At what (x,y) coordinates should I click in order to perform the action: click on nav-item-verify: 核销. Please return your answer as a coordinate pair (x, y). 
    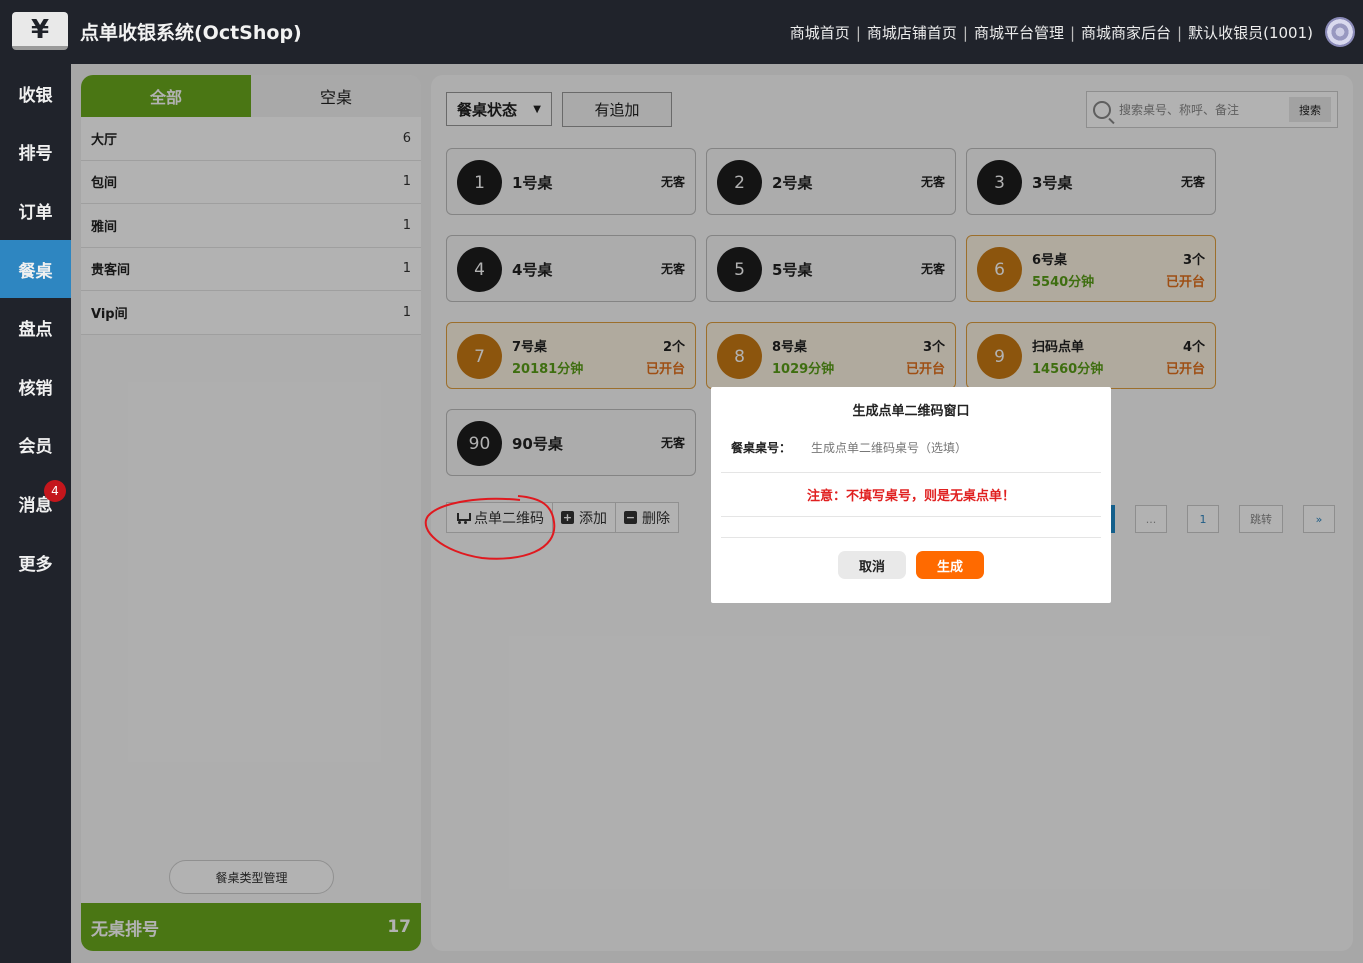
    Looking at the image, I should click on (35, 386).